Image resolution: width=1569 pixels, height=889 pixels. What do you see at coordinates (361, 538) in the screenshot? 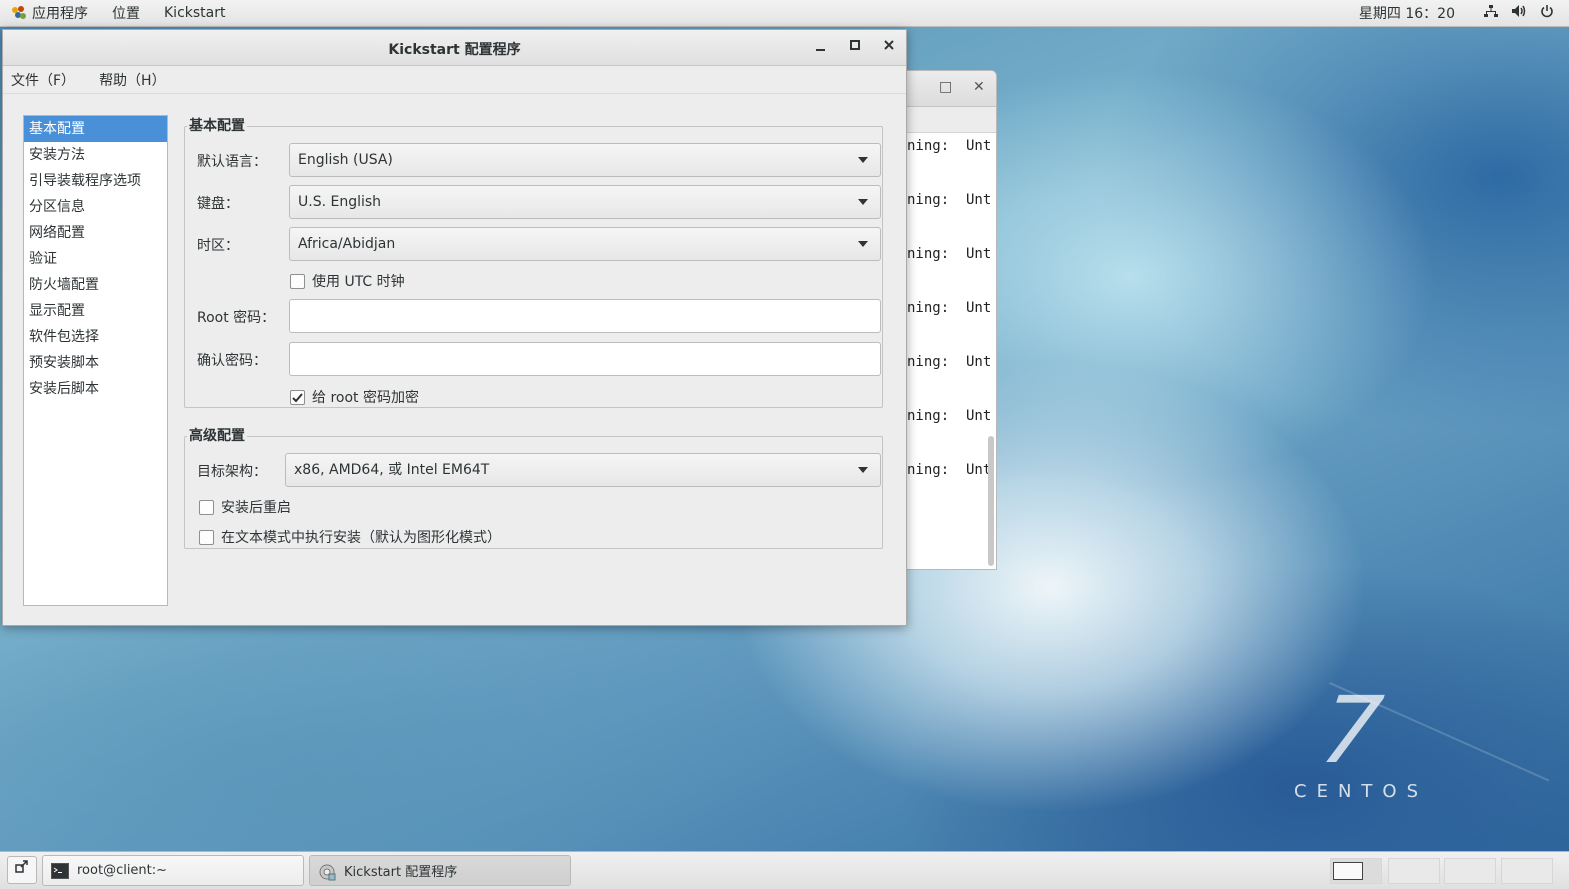
I see `text-mode-label: 在文本模式中执行安装（默认为图形化模式）` at bounding box center [361, 538].